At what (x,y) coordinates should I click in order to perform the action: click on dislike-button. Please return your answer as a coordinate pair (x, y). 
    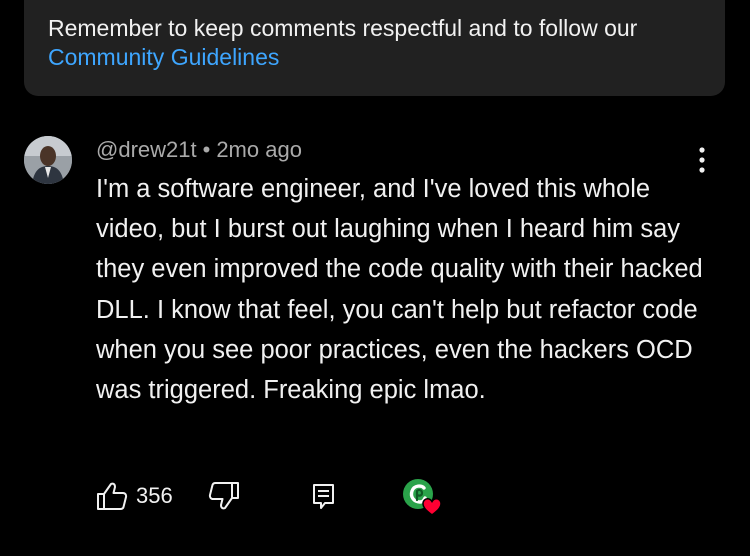
    Looking at the image, I should click on (224, 496).